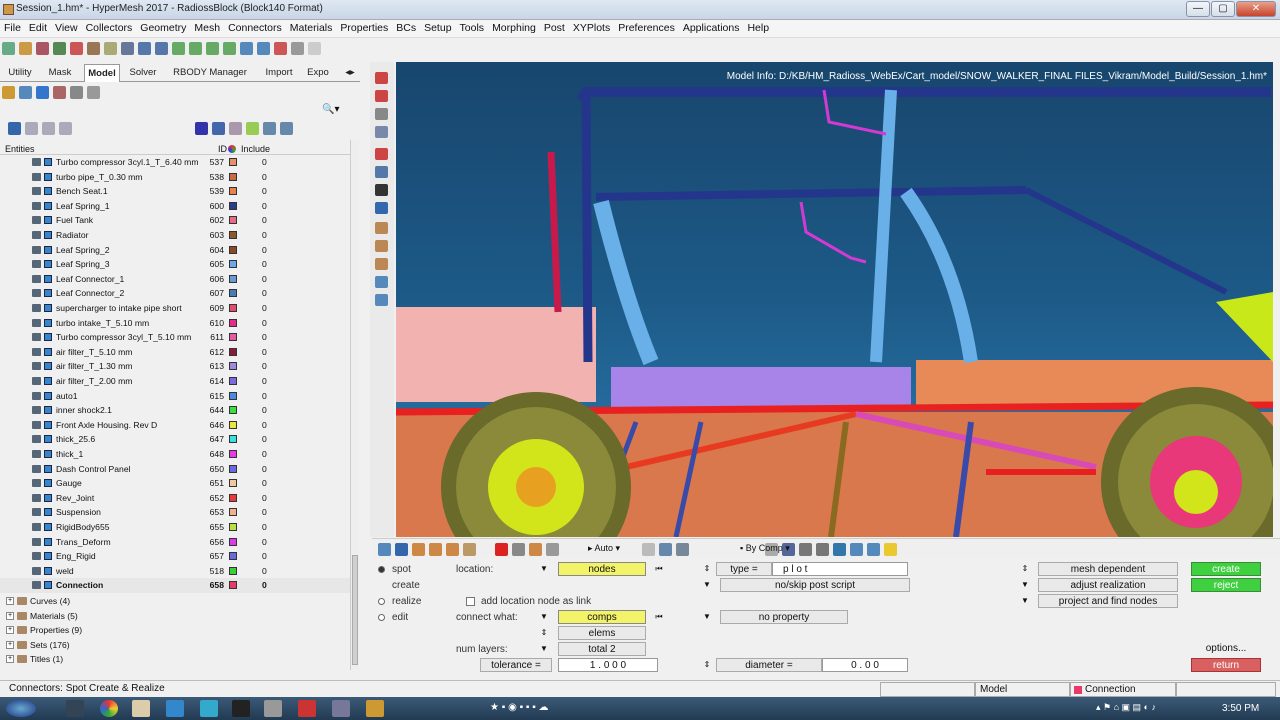  Describe the element at coordinates (707, 569) in the screenshot. I see `type-switch: ⇕` at that location.